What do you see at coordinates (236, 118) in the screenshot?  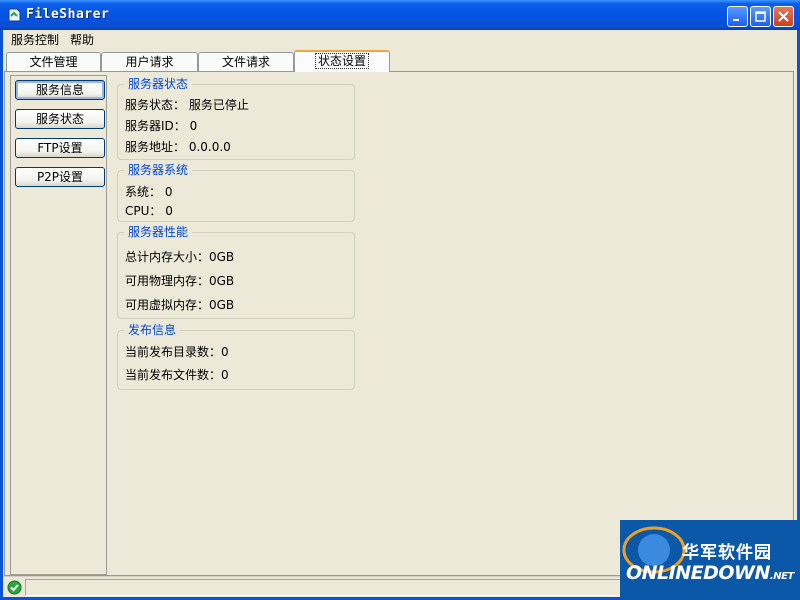 I see `server-status-group: 服务器状态 服务状态： 服务已停止 服务器ID： 0 服务地址： 0.0.0.0` at bounding box center [236, 118].